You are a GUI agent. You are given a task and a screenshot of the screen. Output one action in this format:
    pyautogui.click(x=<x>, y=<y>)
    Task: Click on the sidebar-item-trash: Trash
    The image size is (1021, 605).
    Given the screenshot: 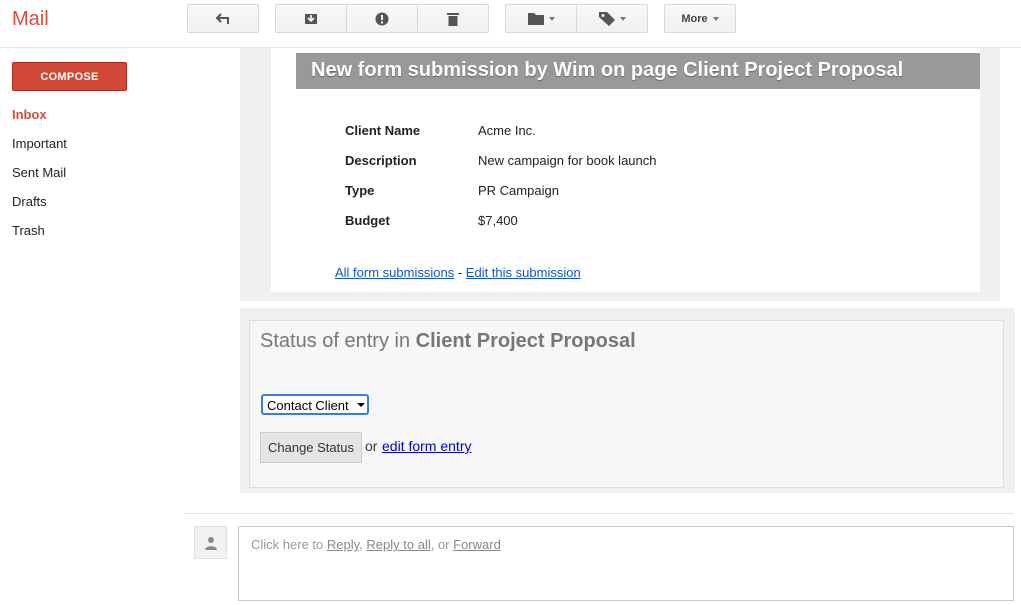 What is the action you would take?
    pyautogui.click(x=39, y=236)
    